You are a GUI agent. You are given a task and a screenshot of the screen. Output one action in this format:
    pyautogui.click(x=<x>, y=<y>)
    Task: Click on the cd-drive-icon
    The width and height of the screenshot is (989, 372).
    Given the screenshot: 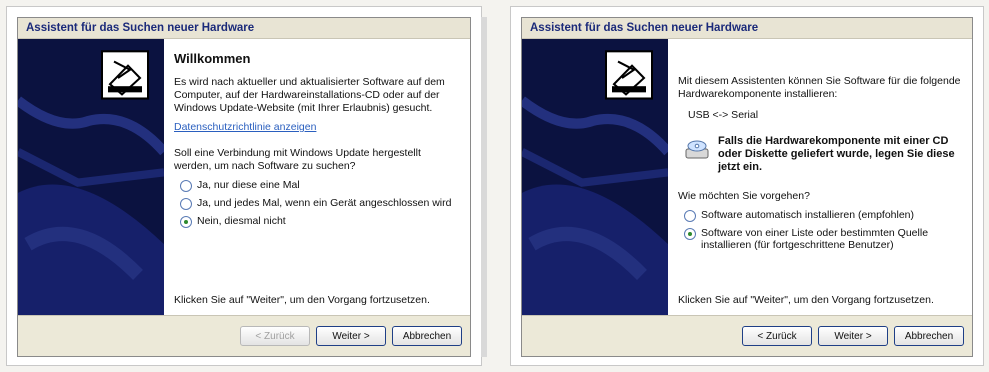 What is the action you would take?
    pyautogui.click(x=697, y=149)
    